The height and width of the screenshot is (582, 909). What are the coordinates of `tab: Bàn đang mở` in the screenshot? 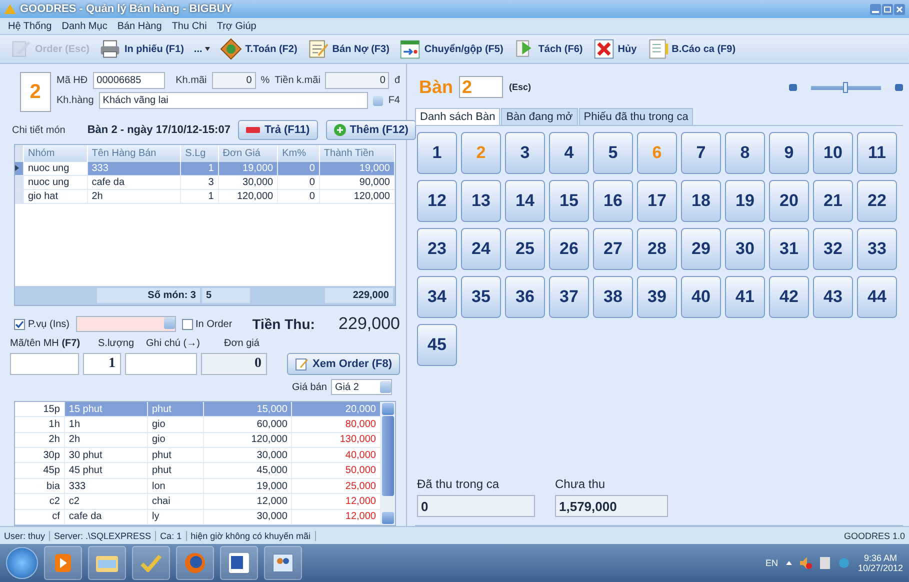 It's located at (539, 116).